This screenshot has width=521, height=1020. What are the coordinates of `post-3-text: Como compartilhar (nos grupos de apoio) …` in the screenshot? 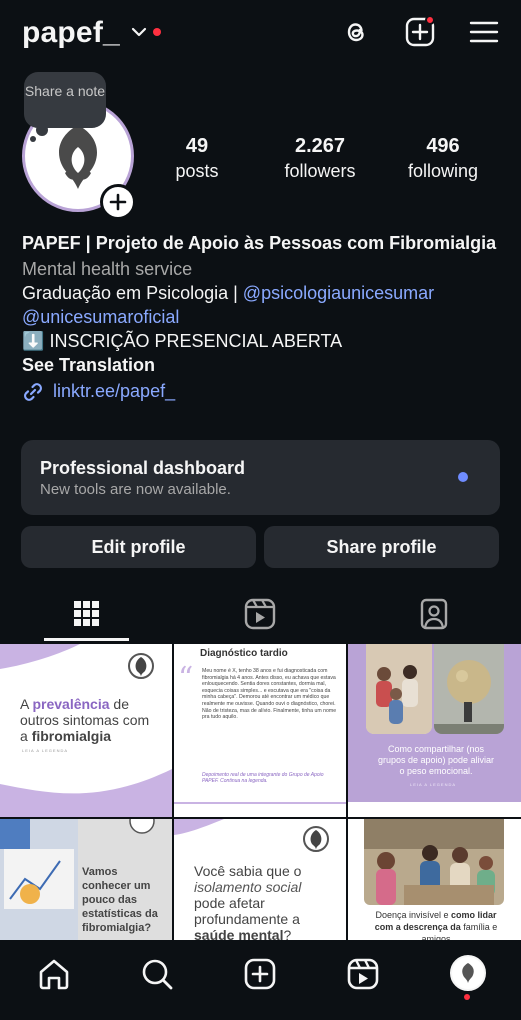 It's located at (436, 760).